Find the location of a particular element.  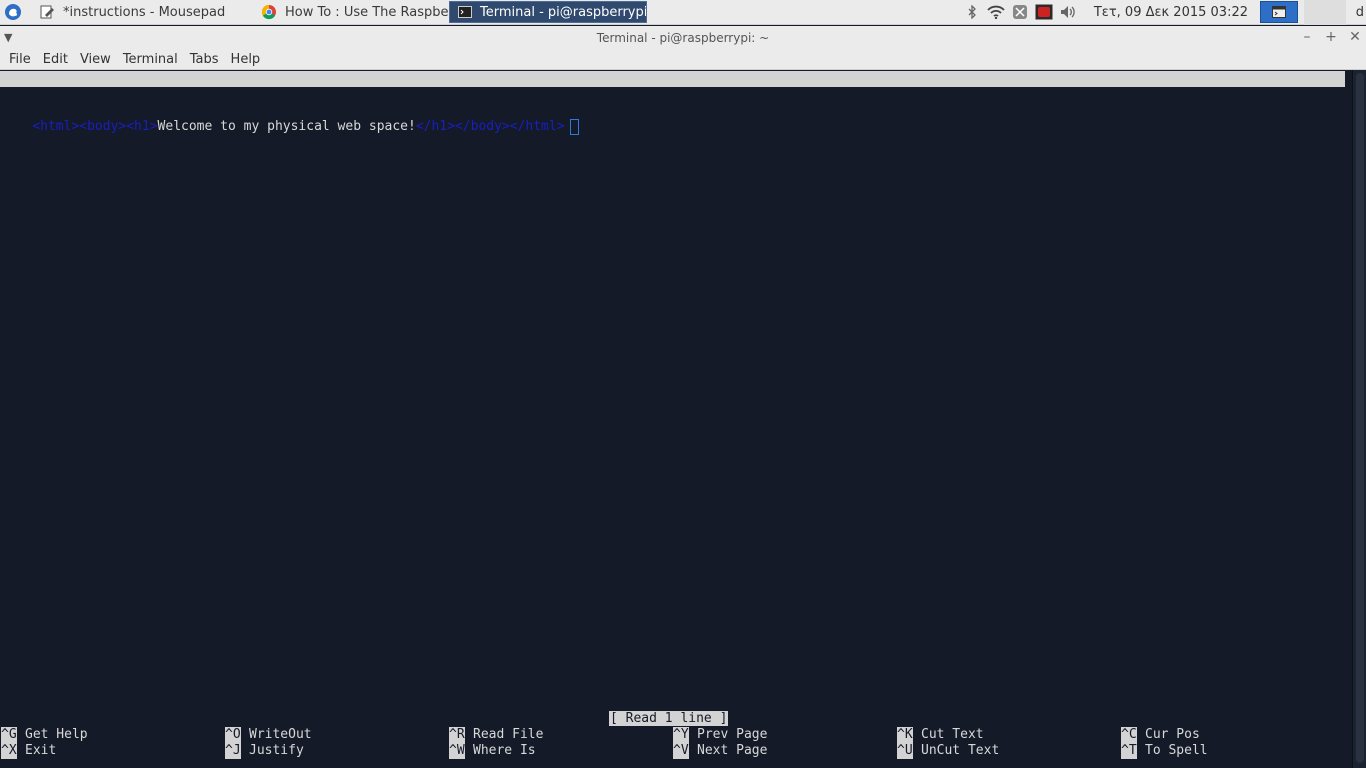

xfce-menu-button is located at coordinates (12, 12).